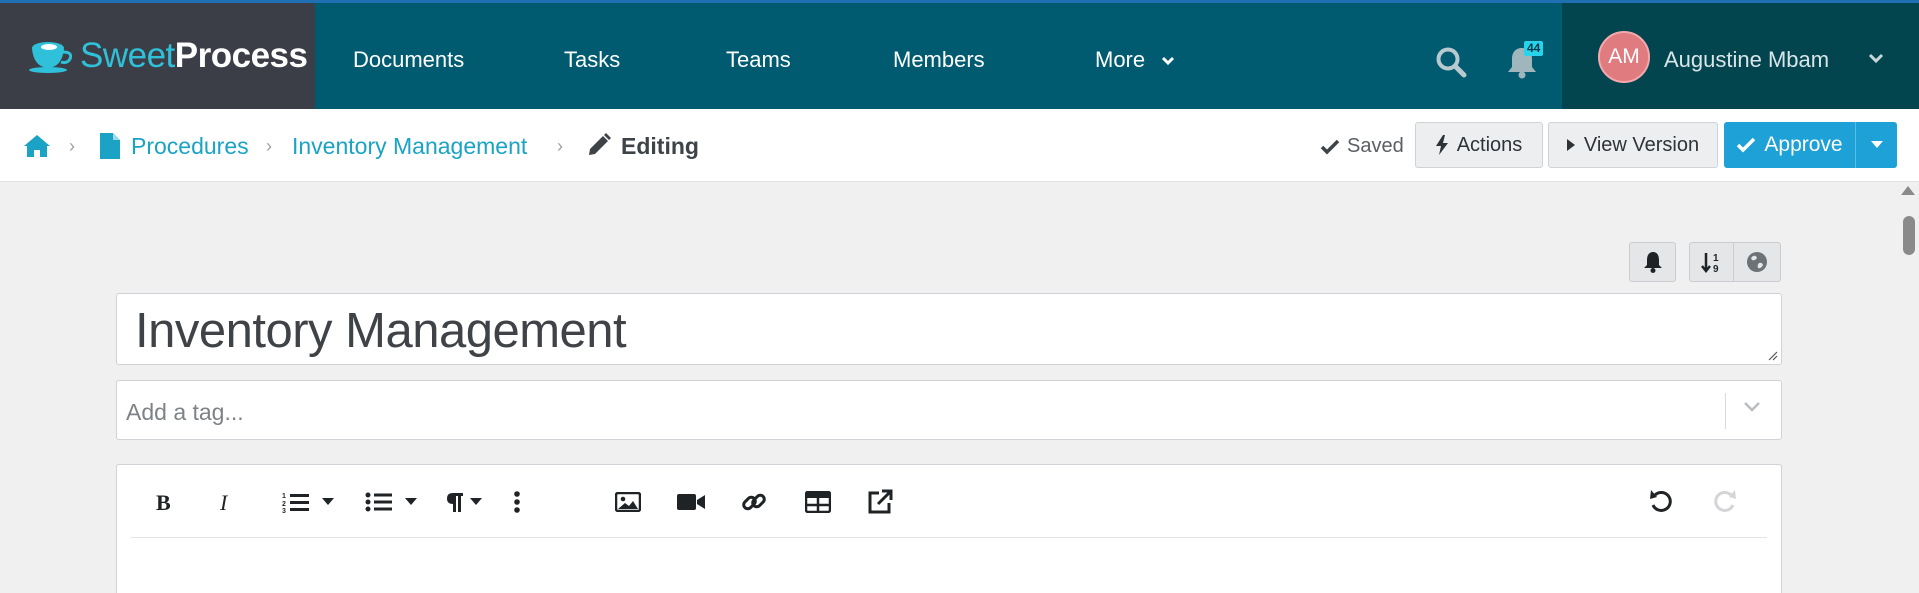 This screenshot has width=1919, height=593. I want to click on embed-external-button, so click(880, 502).